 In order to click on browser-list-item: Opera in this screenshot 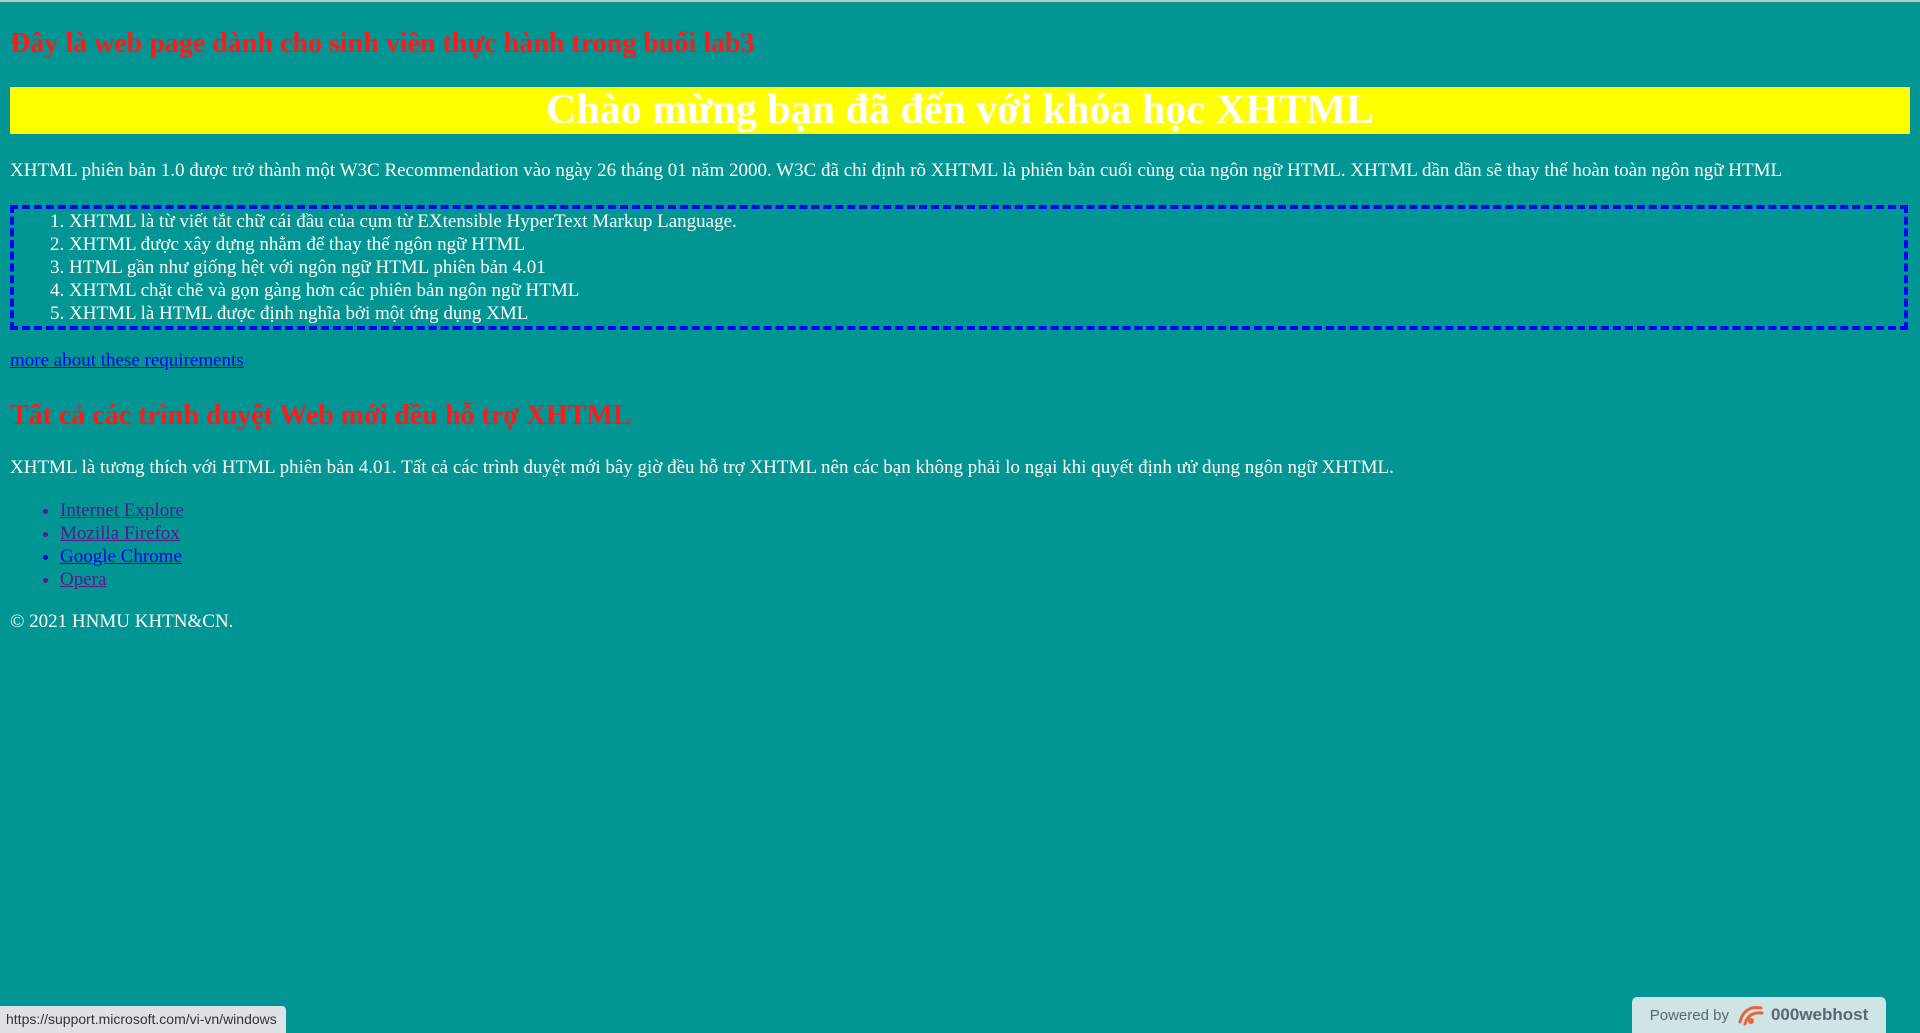, I will do `click(985, 579)`.